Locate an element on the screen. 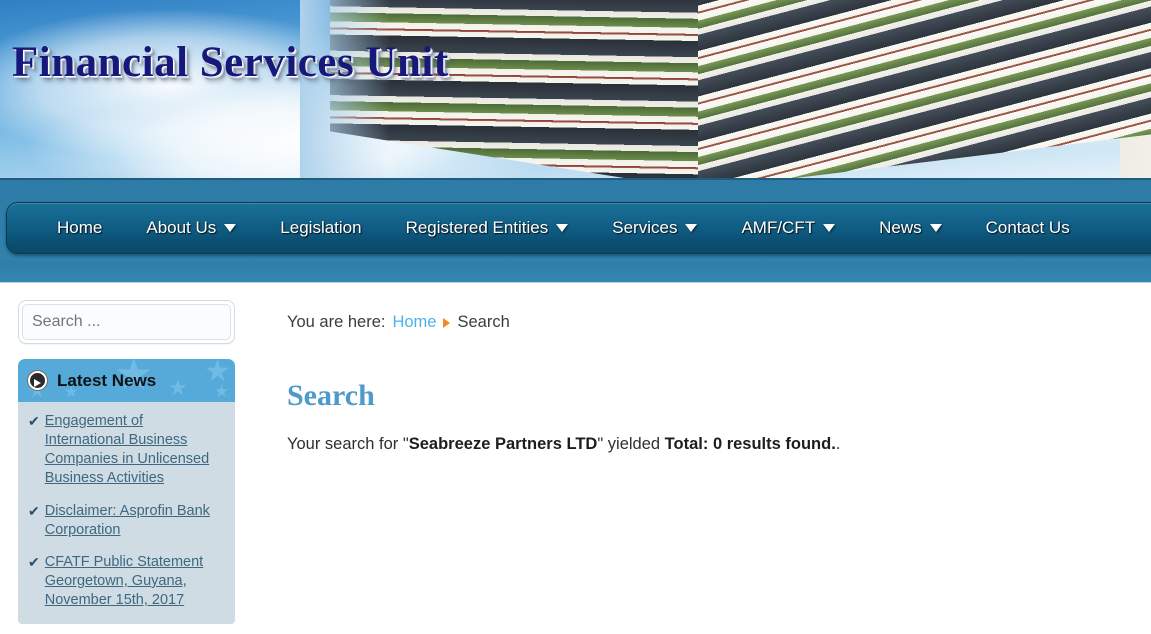 This screenshot has height=634, width=1151. nav-item-label: AMF/CFT is located at coordinates (778, 227).